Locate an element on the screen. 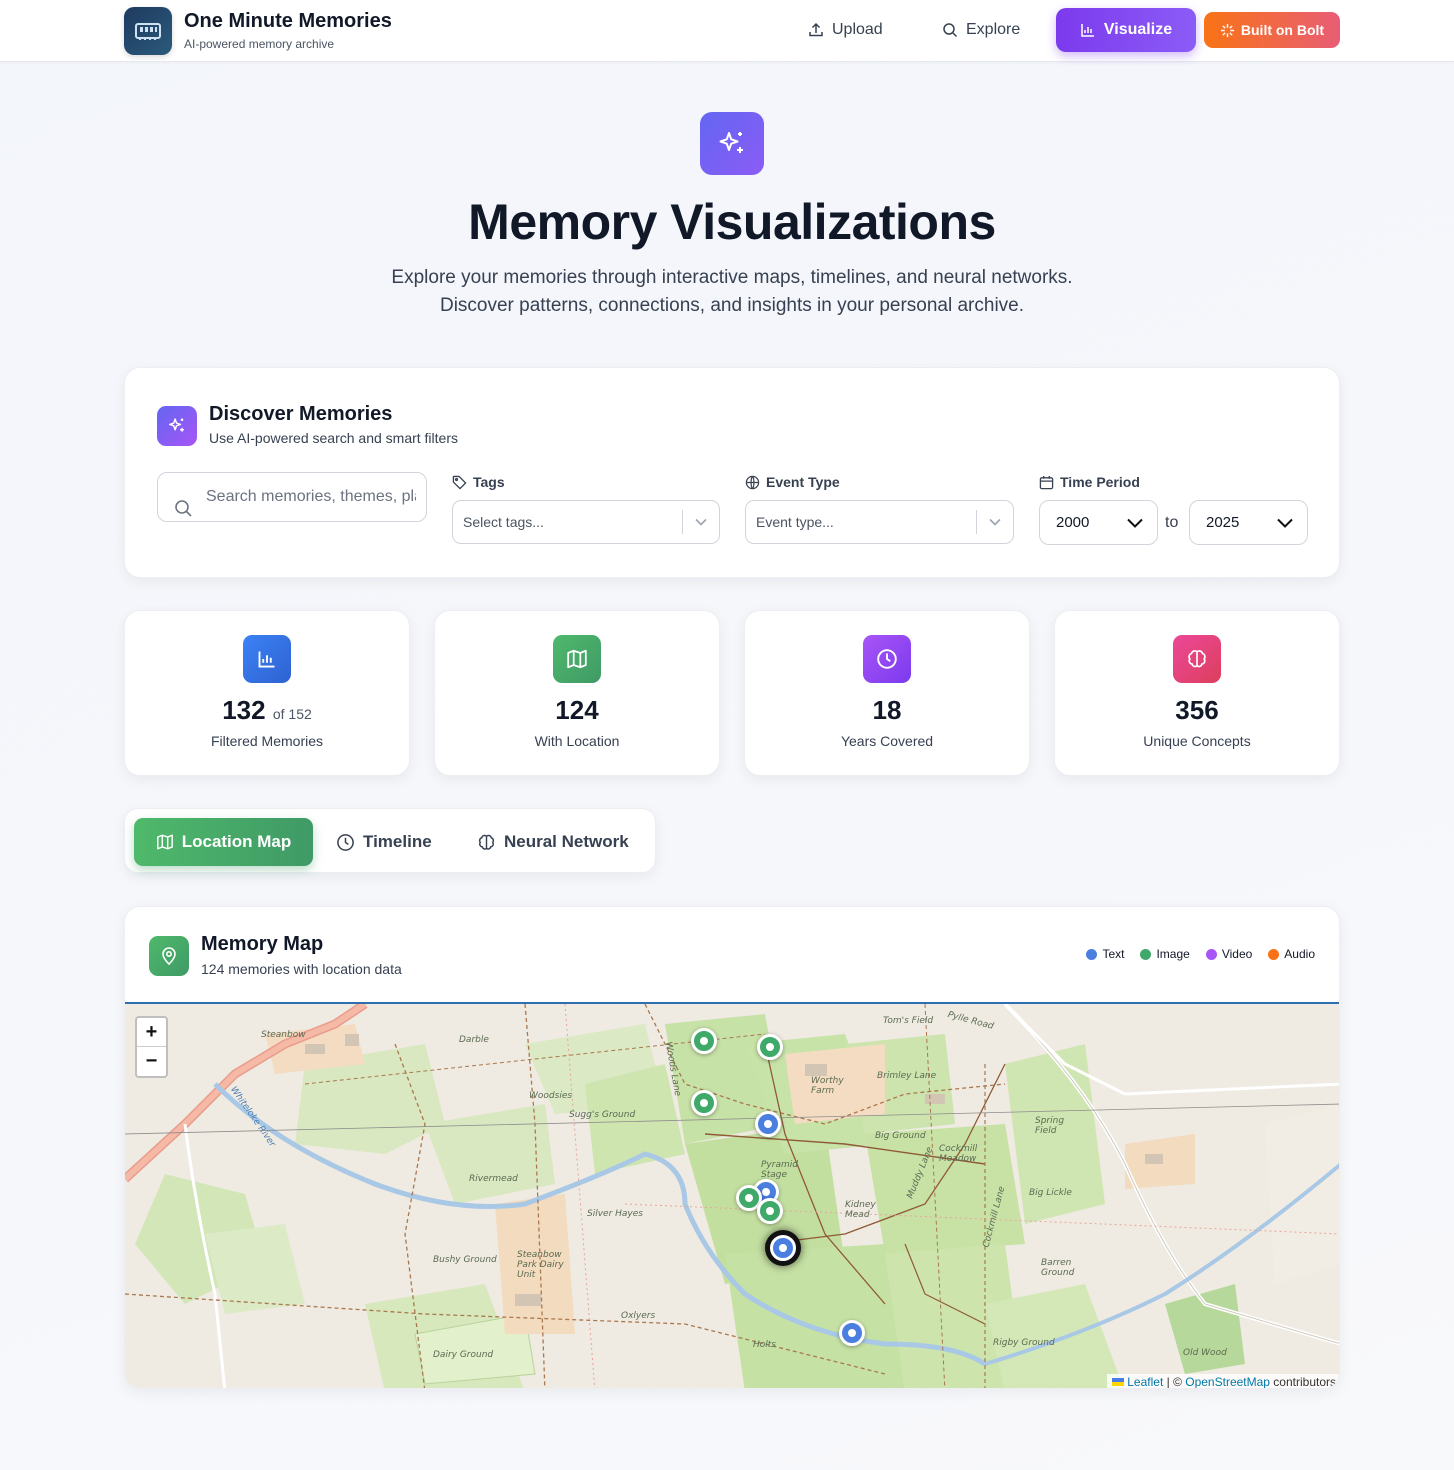 Image resolution: width=1454 pixels, height=1470 pixels. place-label: Darble is located at coordinates (474, 1040).